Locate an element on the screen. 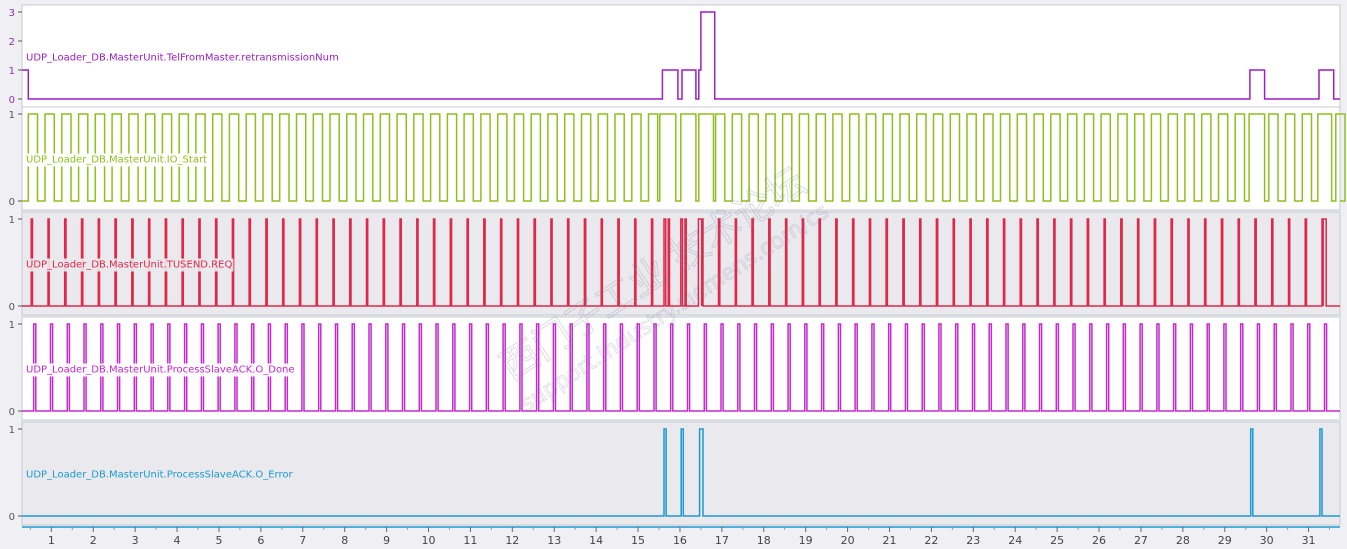 This screenshot has width=1347, height=549. x-tick-label: 9 is located at coordinates (386, 540).